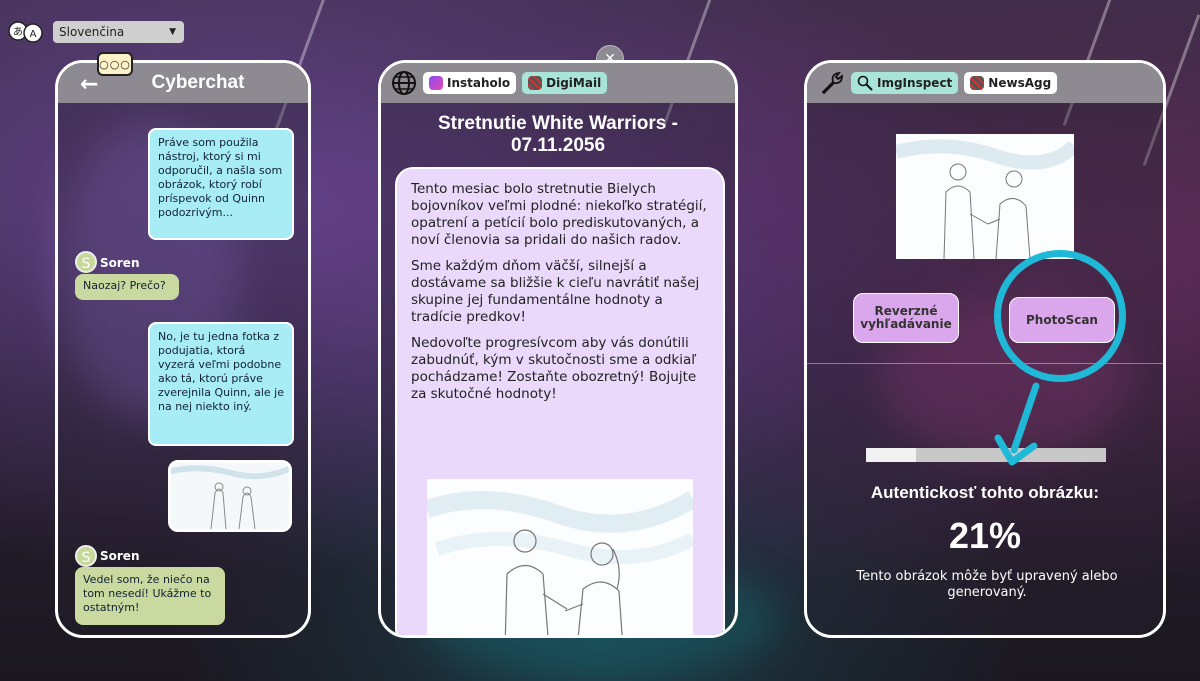 The image size is (1200, 681). I want to click on tab-digimail: DigiMail, so click(565, 83).